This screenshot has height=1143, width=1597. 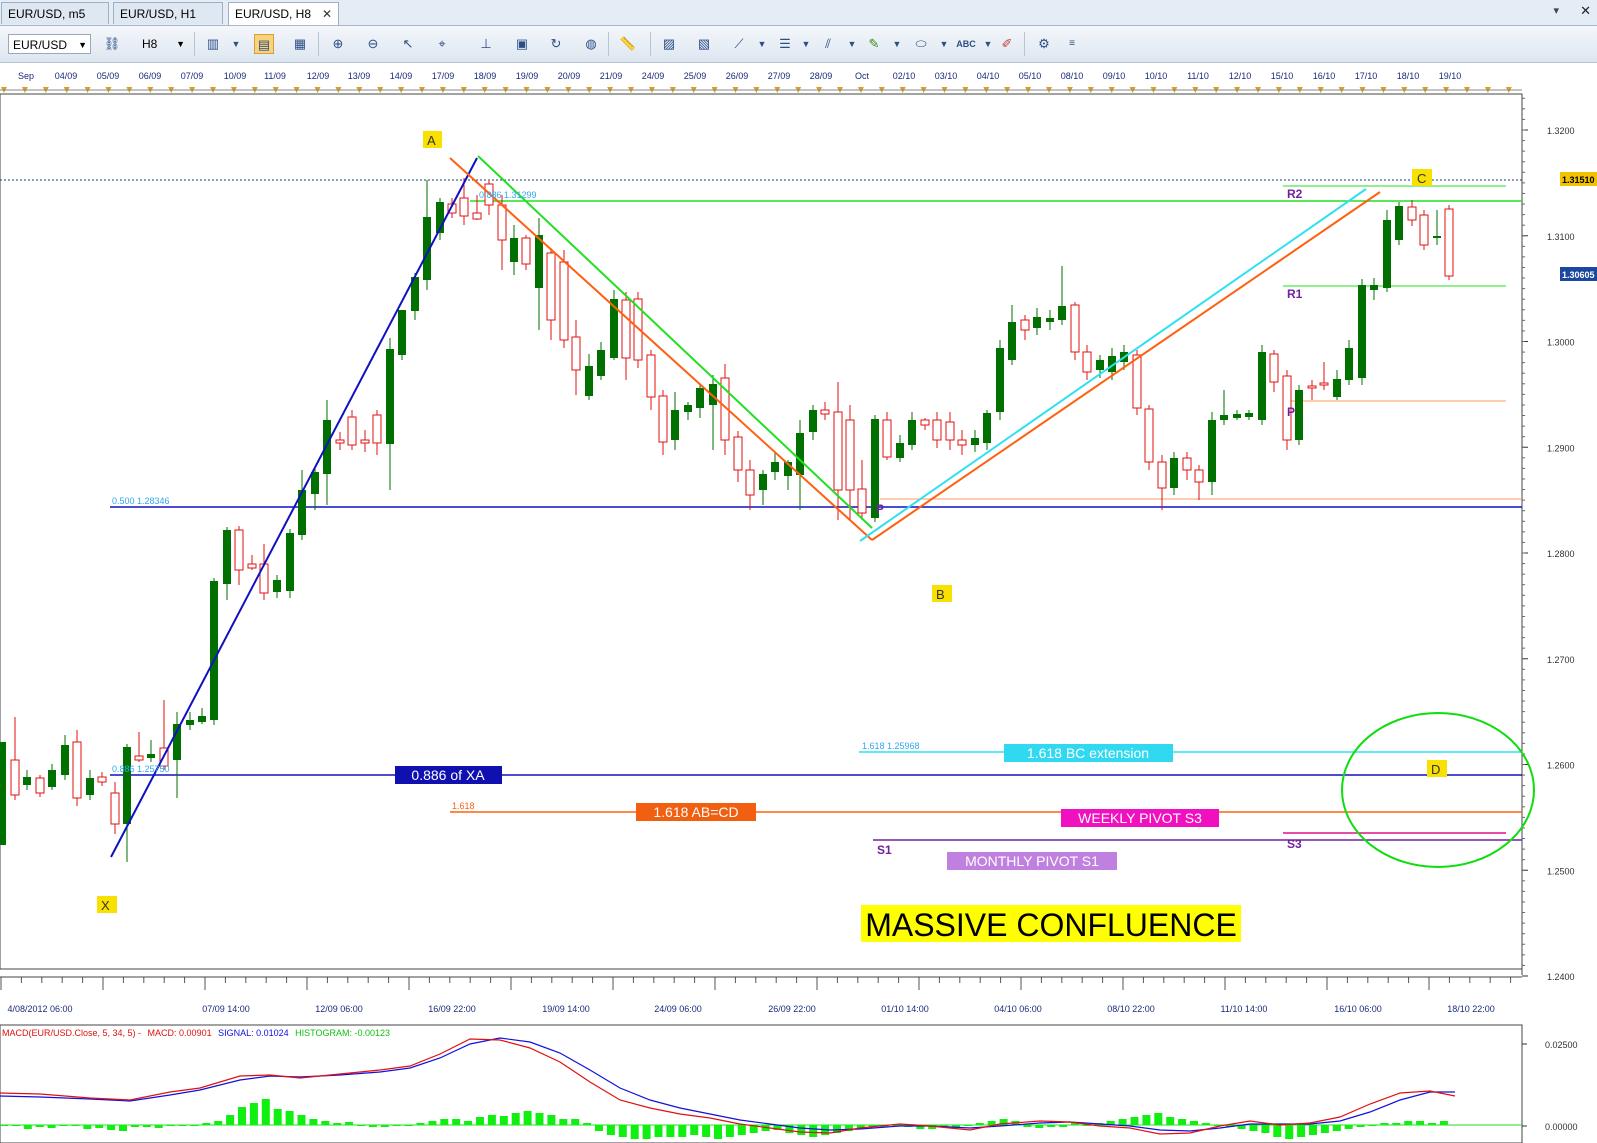 I want to click on objects-list-icon: ⚙, so click(x=1044, y=44).